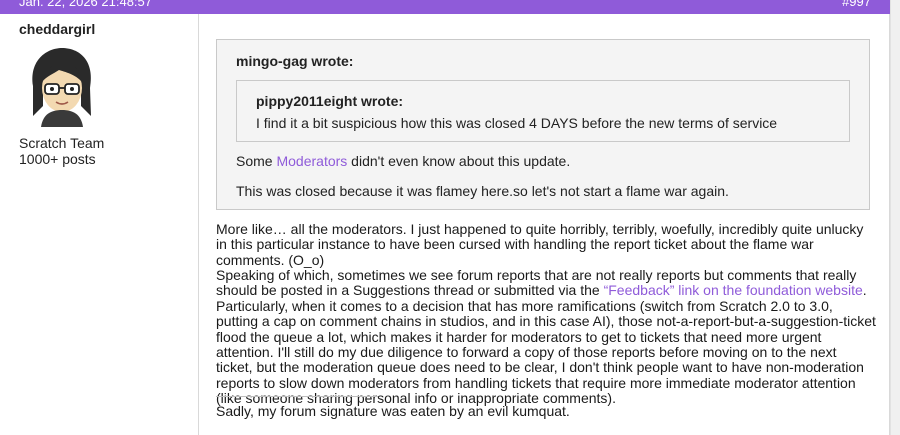 The image size is (900, 435). Describe the element at coordinates (256, 161) in the screenshot. I see `outer-quote-line1-before: Some` at that location.